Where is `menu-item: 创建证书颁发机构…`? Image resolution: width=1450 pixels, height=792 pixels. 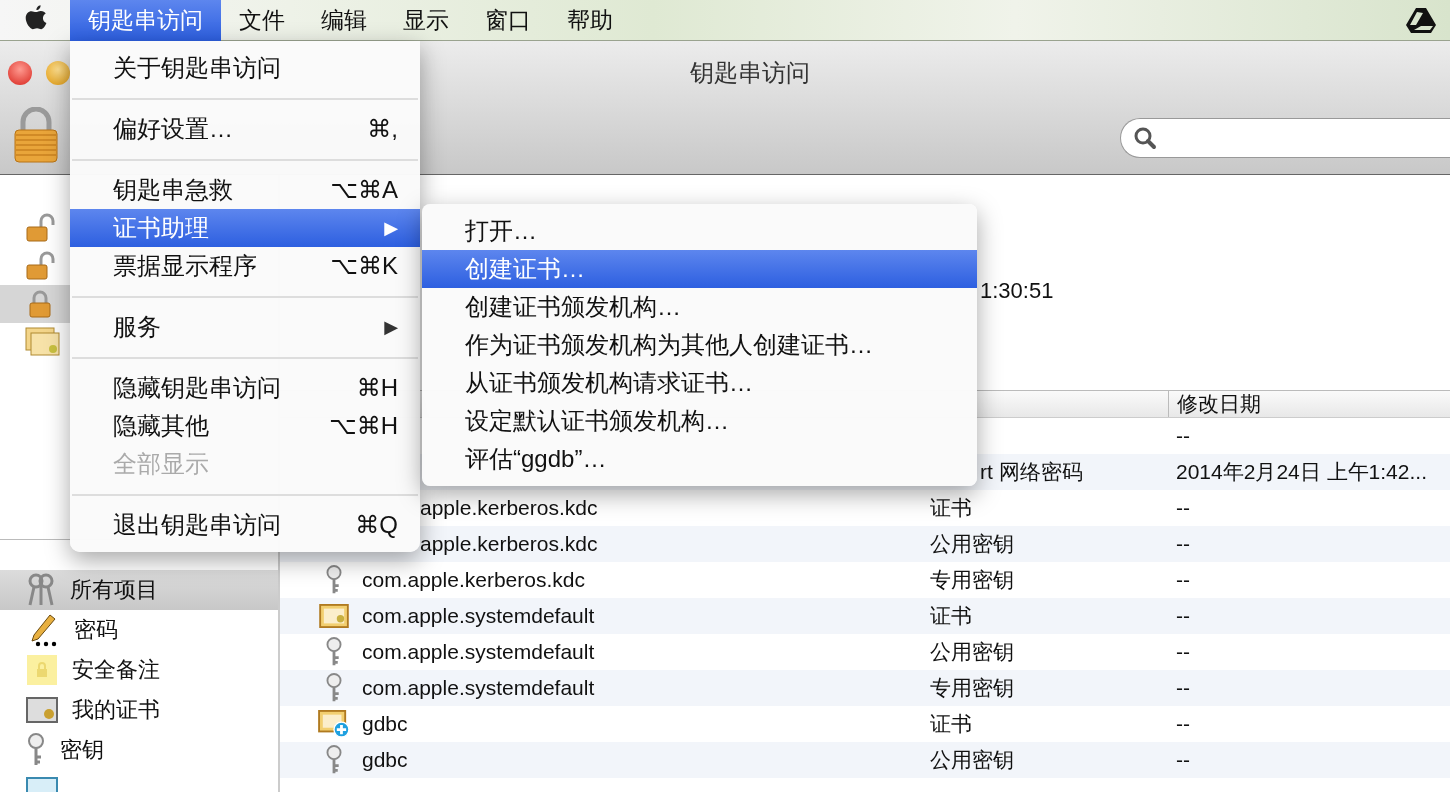 menu-item: 创建证书颁发机构… is located at coordinates (699, 307).